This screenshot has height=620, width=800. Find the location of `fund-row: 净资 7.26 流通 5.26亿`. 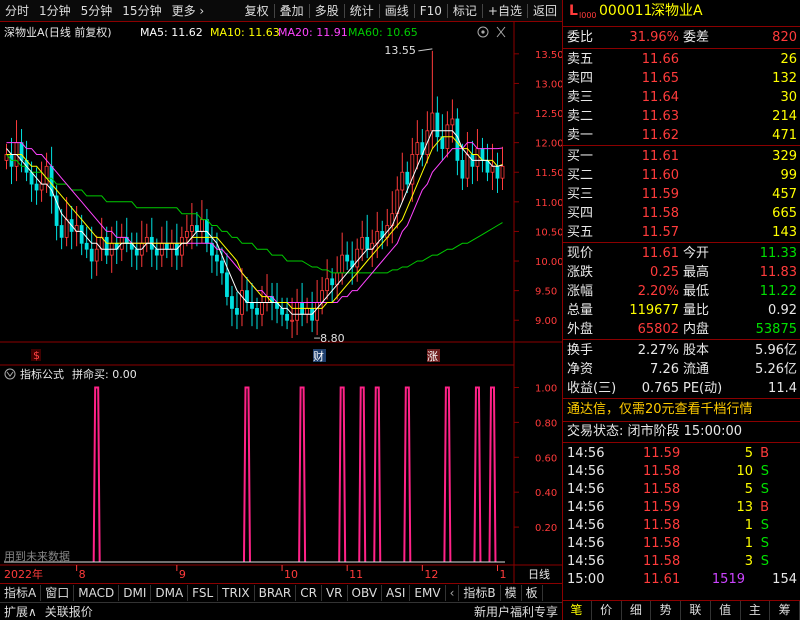

fund-row: 净资 7.26 流通 5.26亿 is located at coordinates (681, 369).